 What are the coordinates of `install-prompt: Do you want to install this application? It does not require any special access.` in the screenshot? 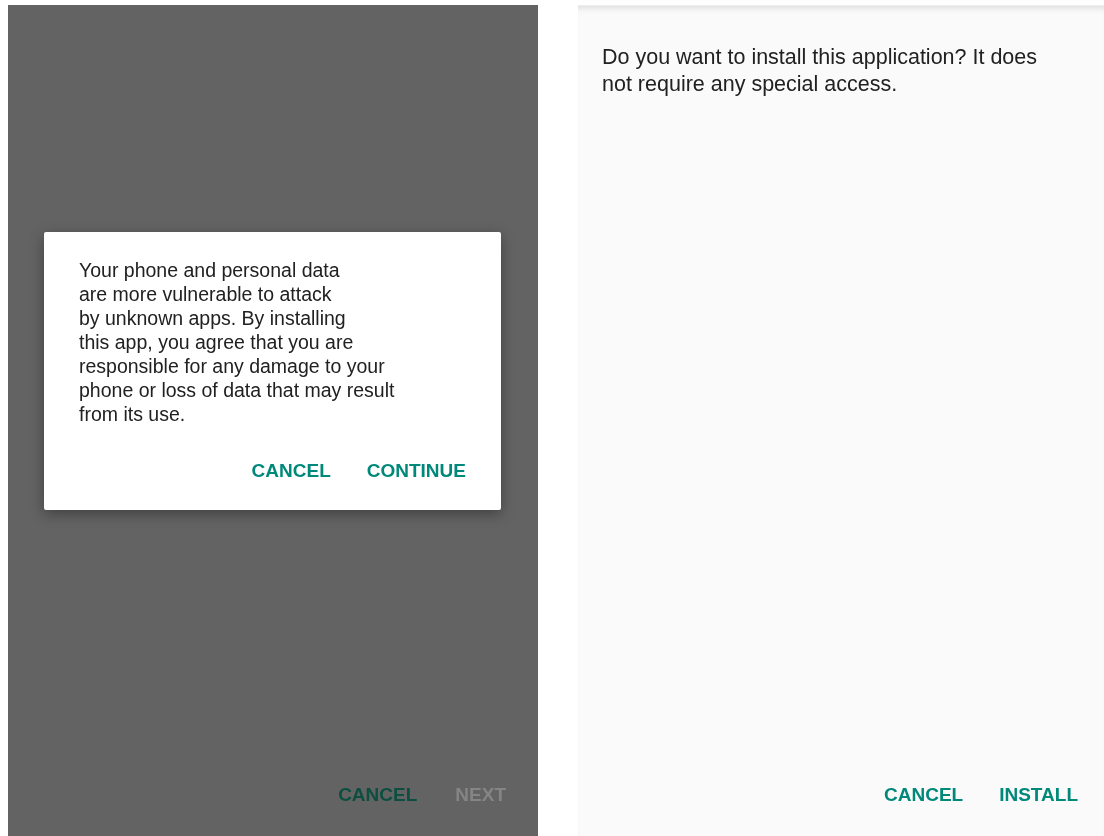 It's located at (820, 71).